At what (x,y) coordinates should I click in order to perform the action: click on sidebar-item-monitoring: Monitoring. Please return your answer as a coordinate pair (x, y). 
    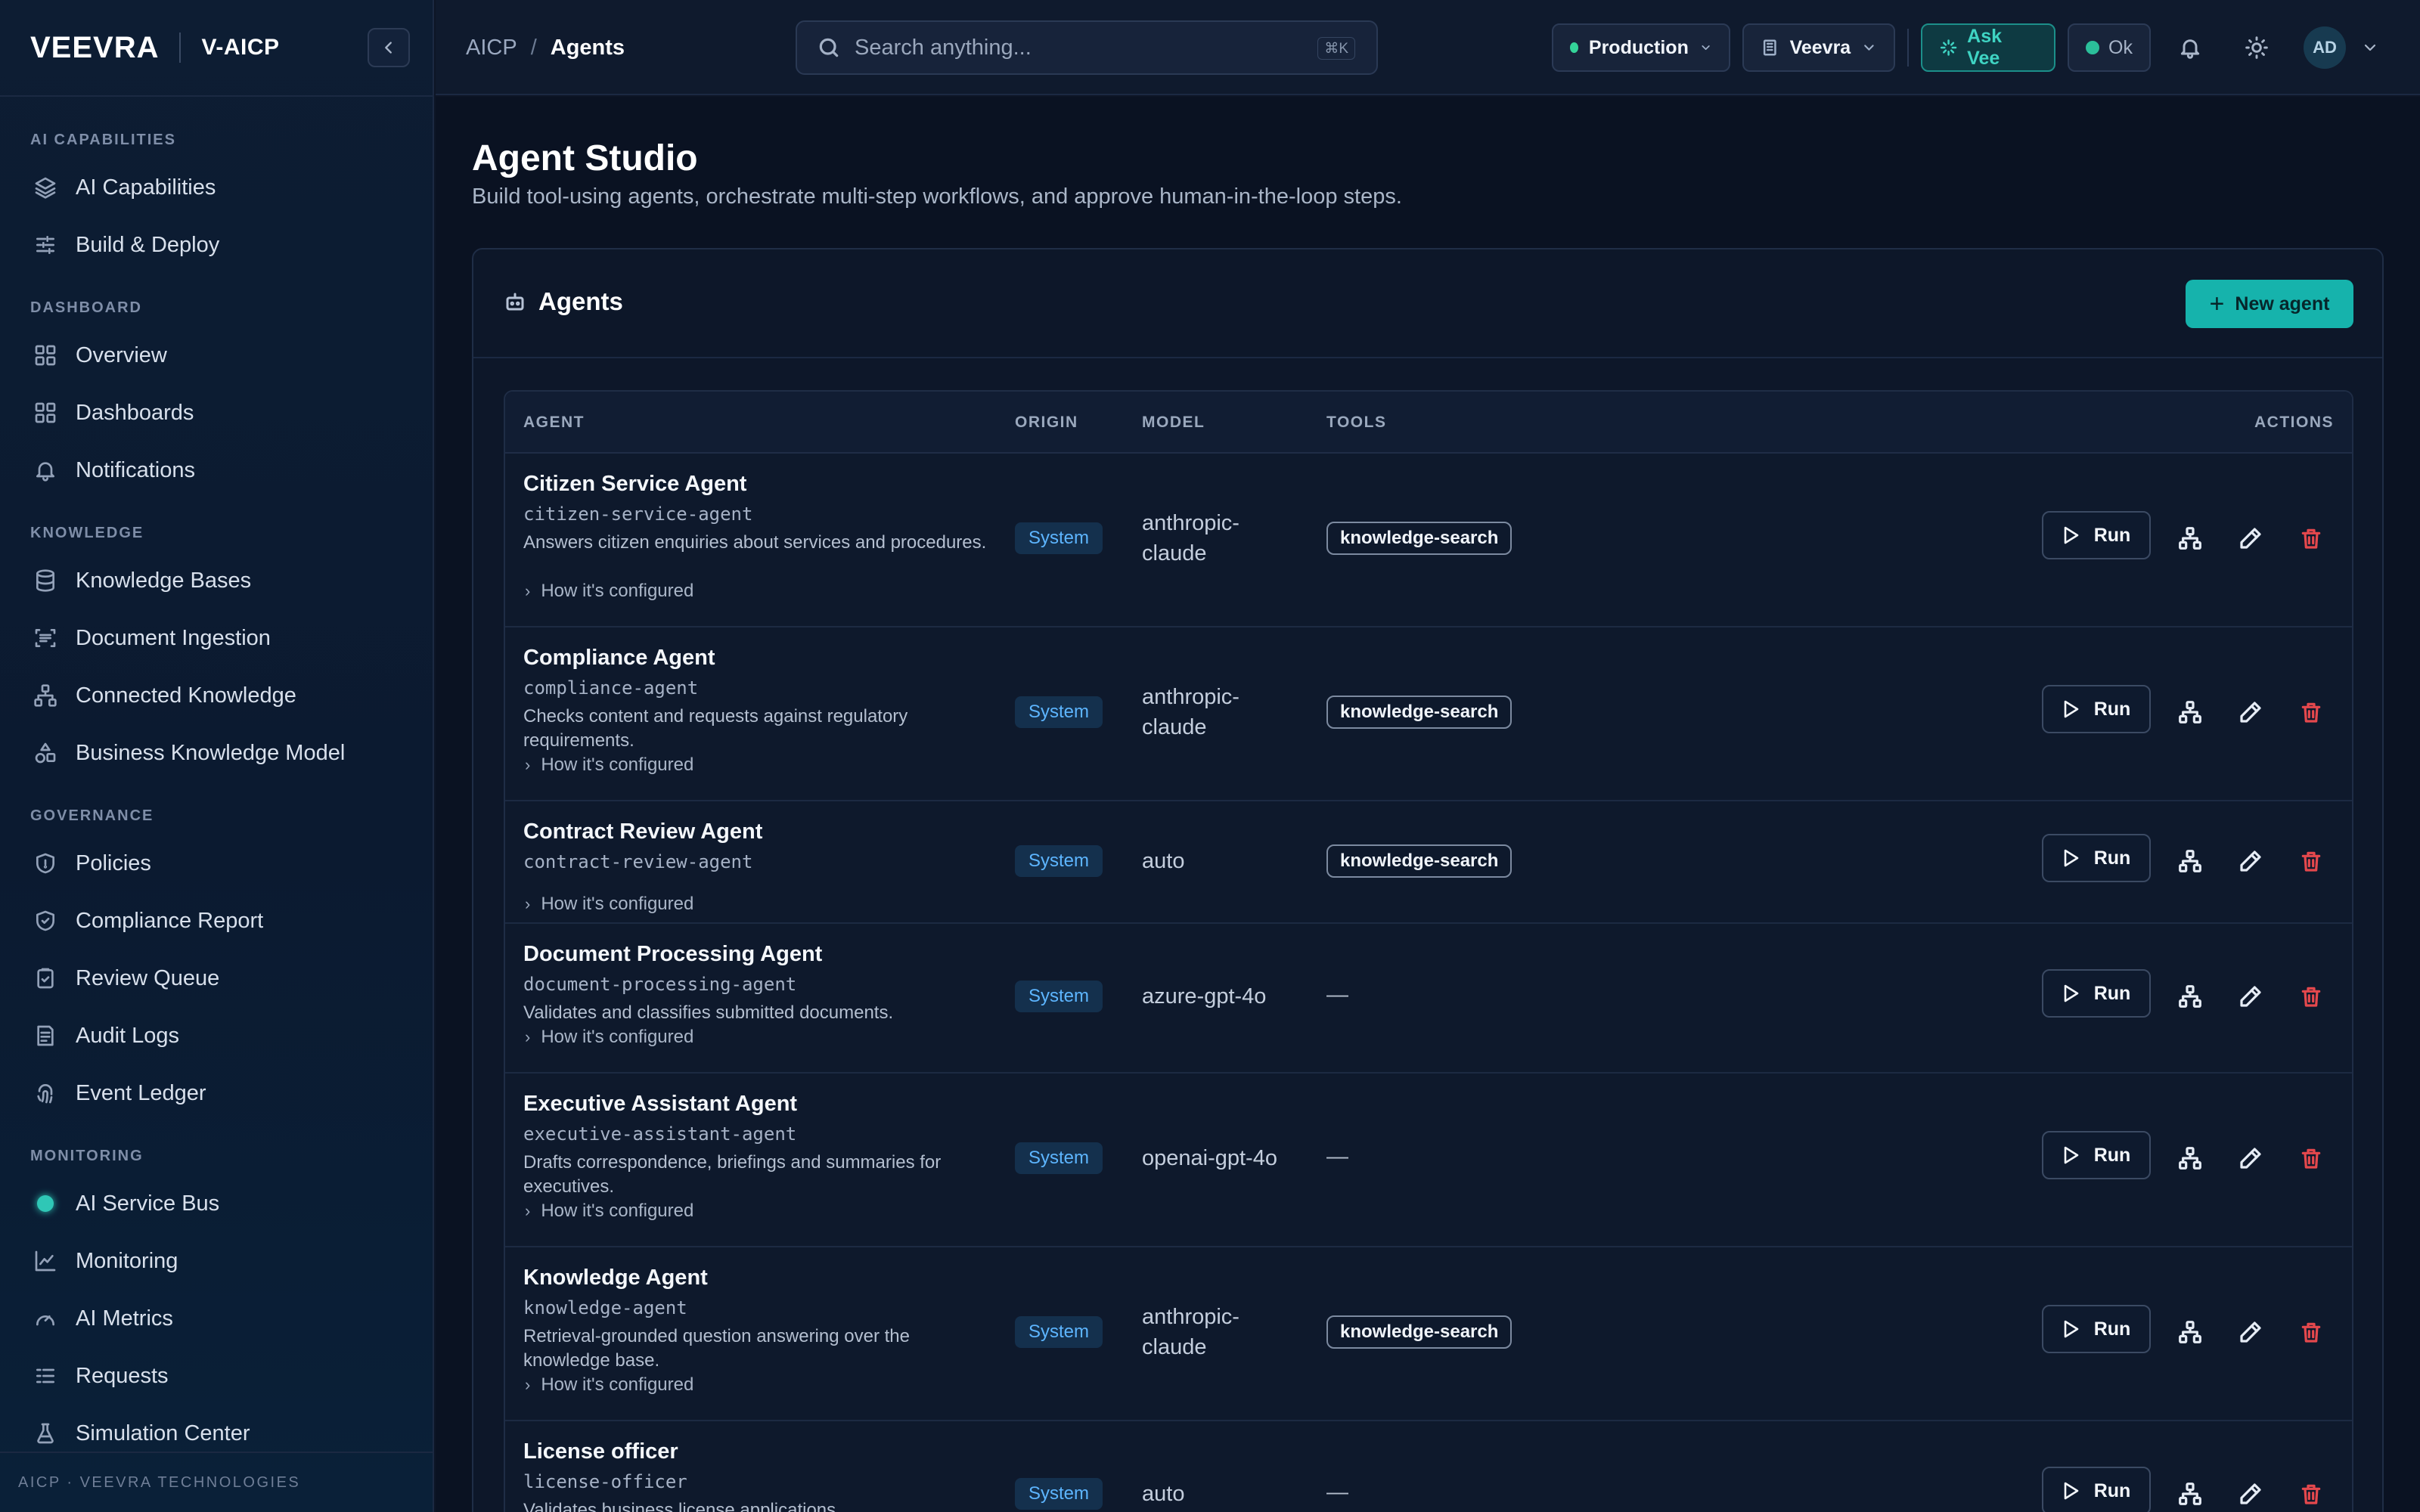
    Looking at the image, I should click on (217, 1261).